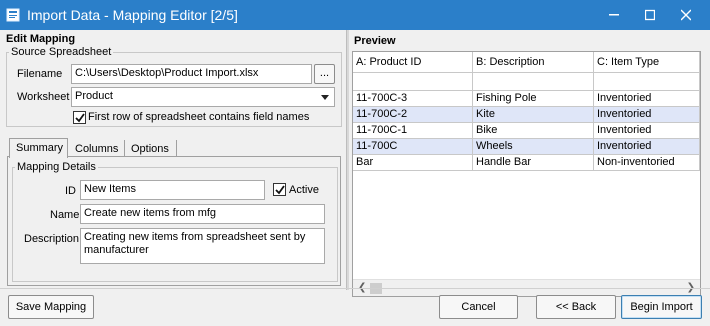 Image resolution: width=710 pixels, height=326 pixels. What do you see at coordinates (533, 146) in the screenshot?
I see `table-cell: Wheels` at bounding box center [533, 146].